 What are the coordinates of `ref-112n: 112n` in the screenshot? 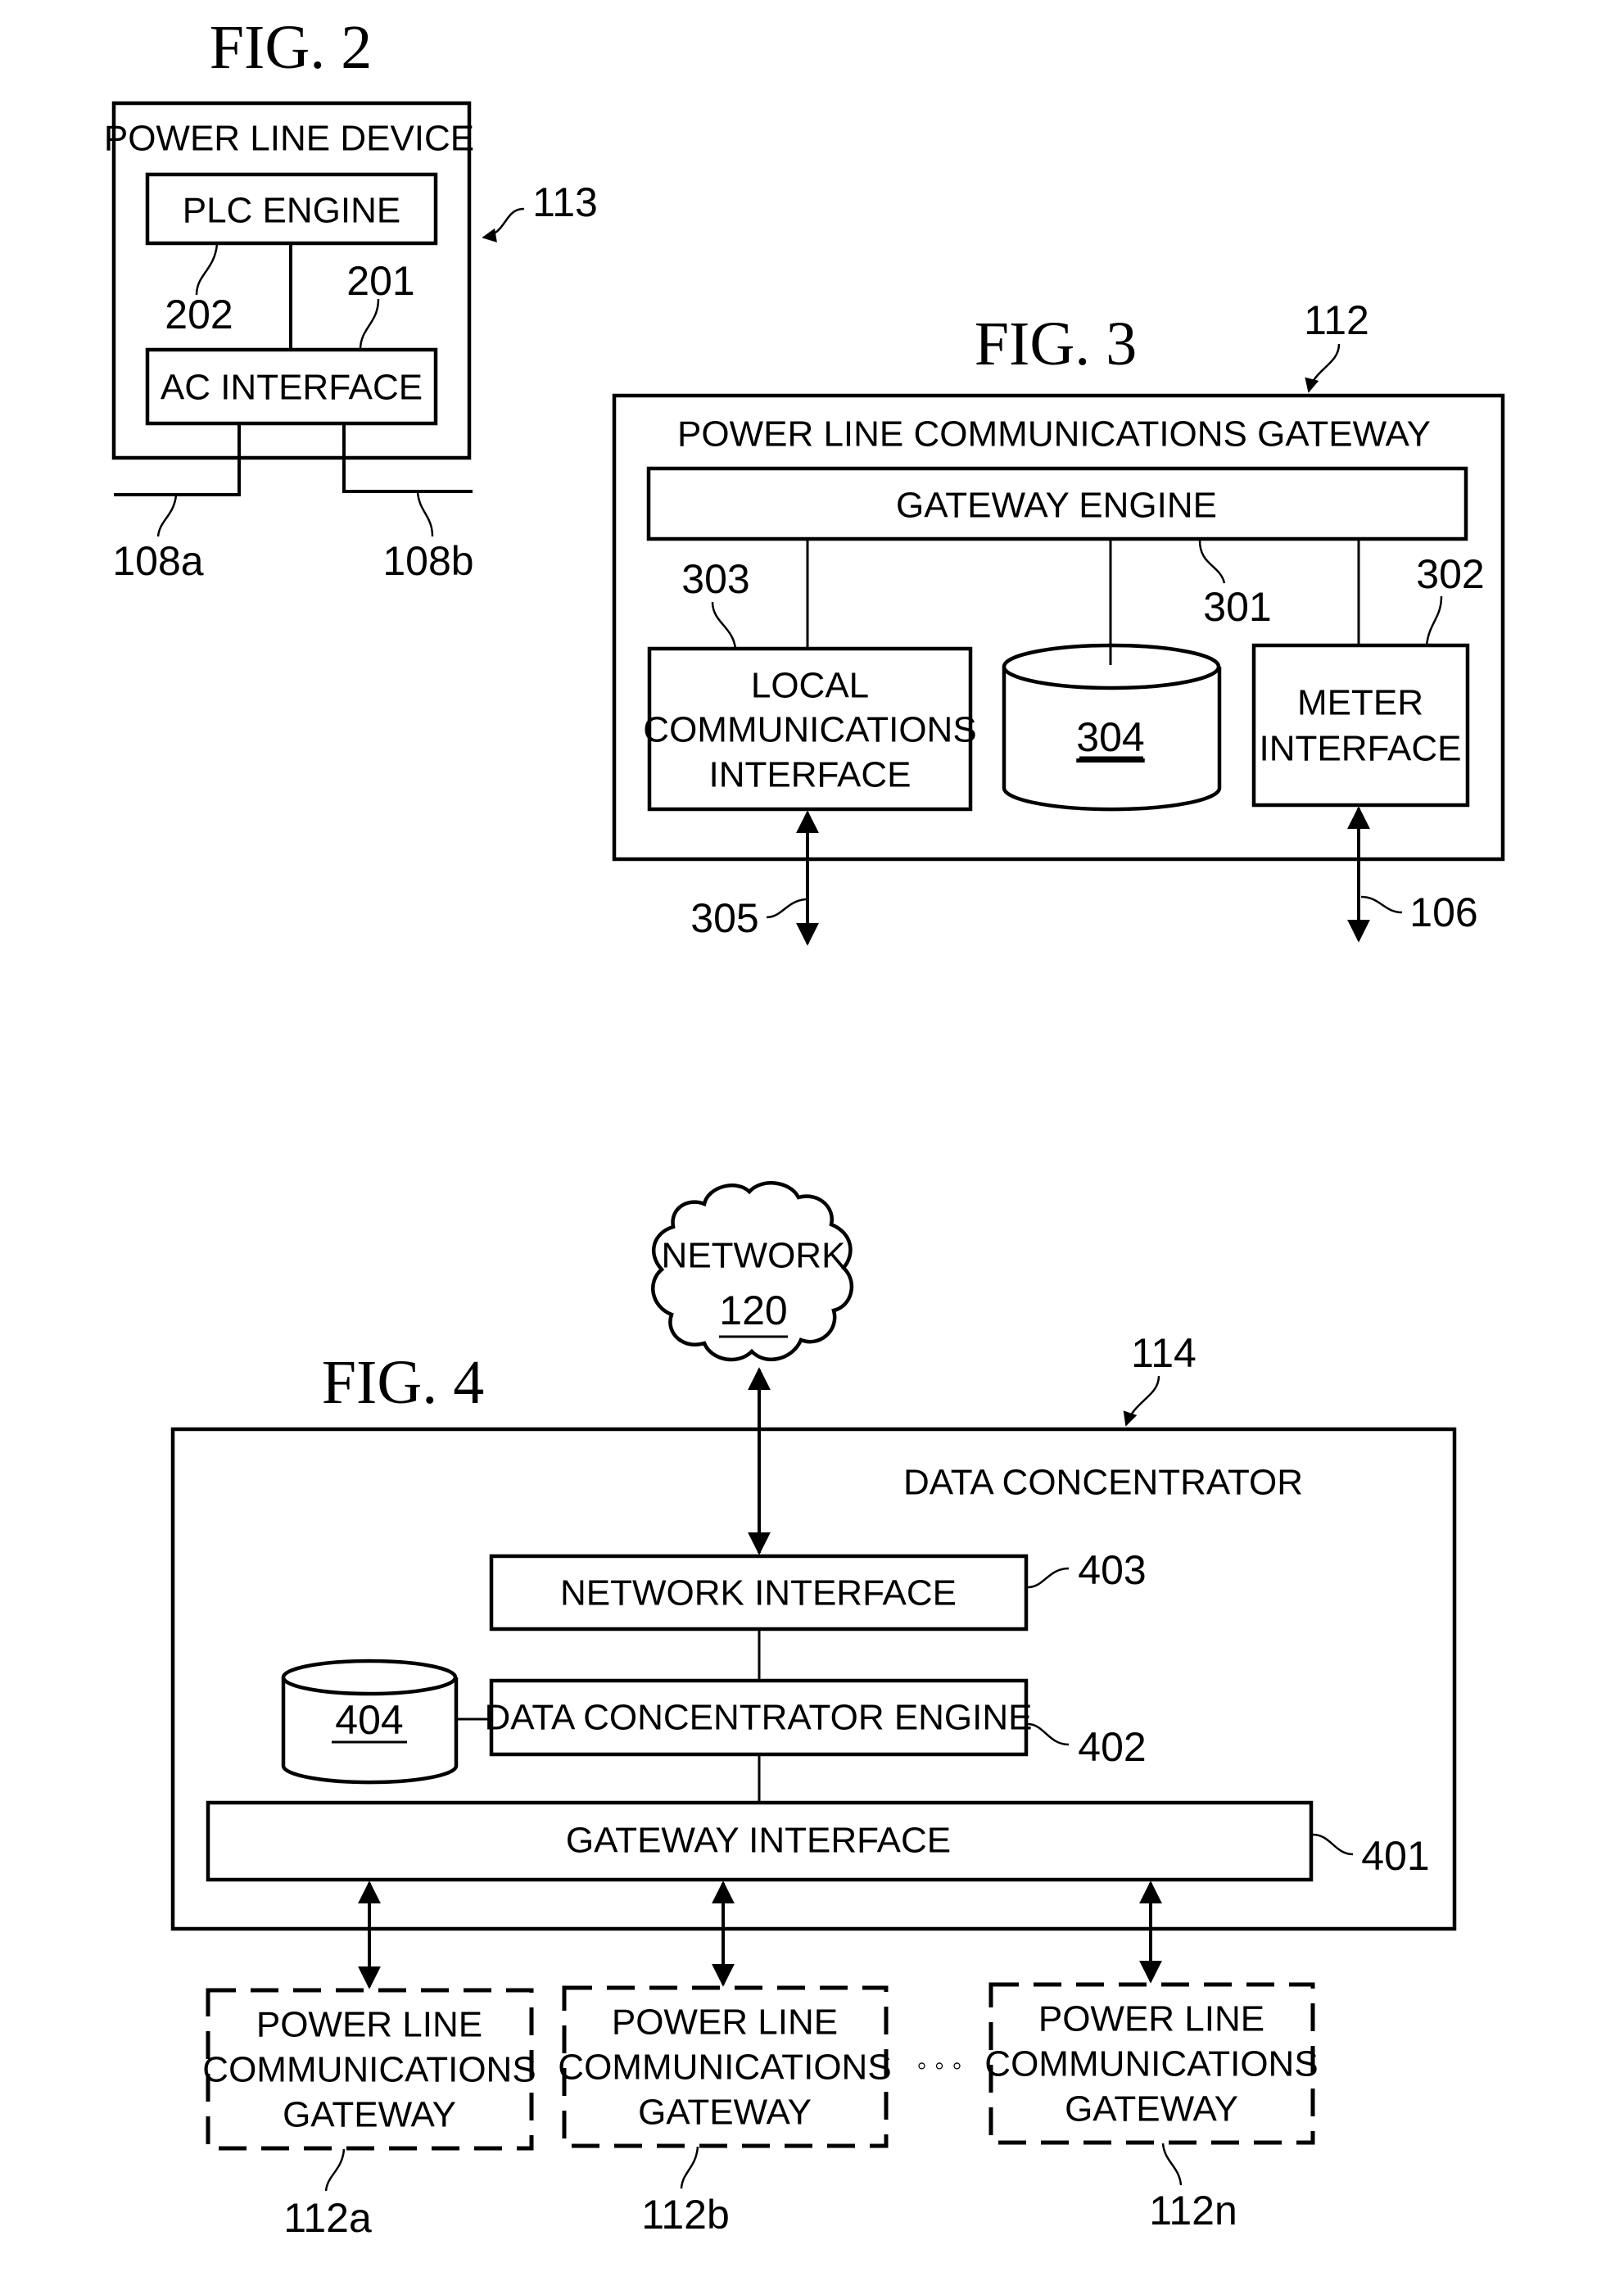 It's located at (1193, 2211).